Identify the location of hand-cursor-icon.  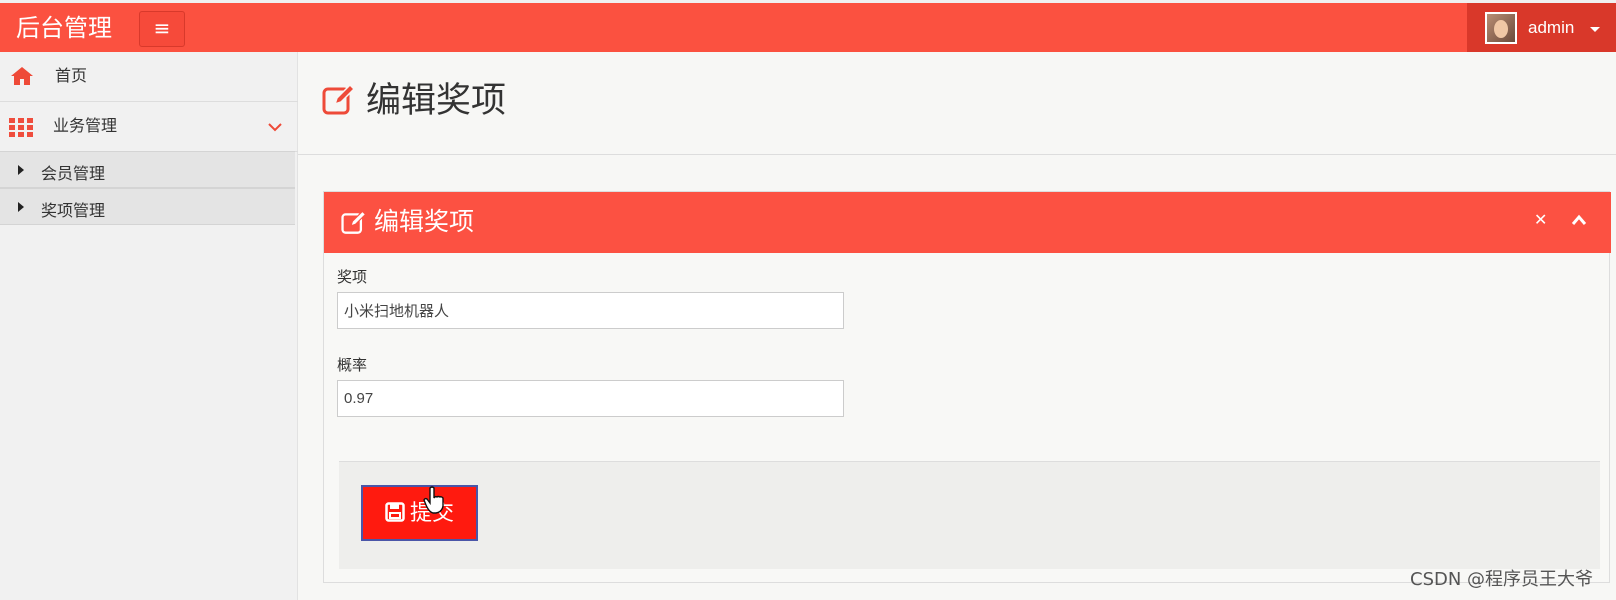
(433, 500).